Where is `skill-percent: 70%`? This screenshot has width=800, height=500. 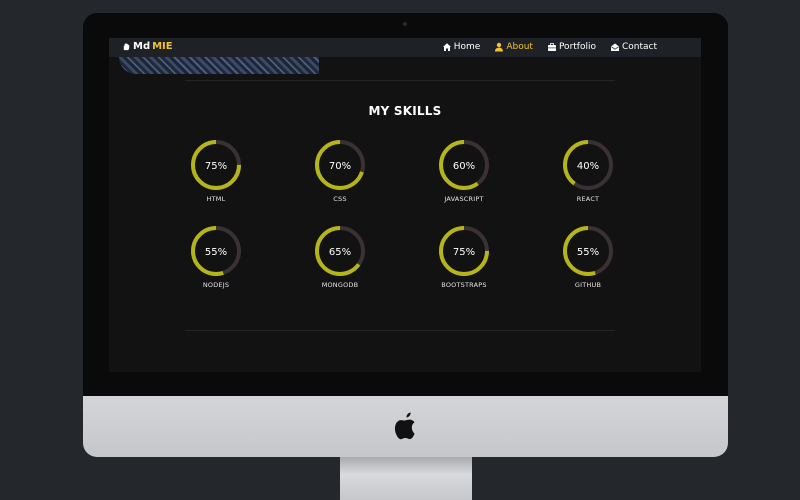
skill-percent: 70% is located at coordinates (340, 166).